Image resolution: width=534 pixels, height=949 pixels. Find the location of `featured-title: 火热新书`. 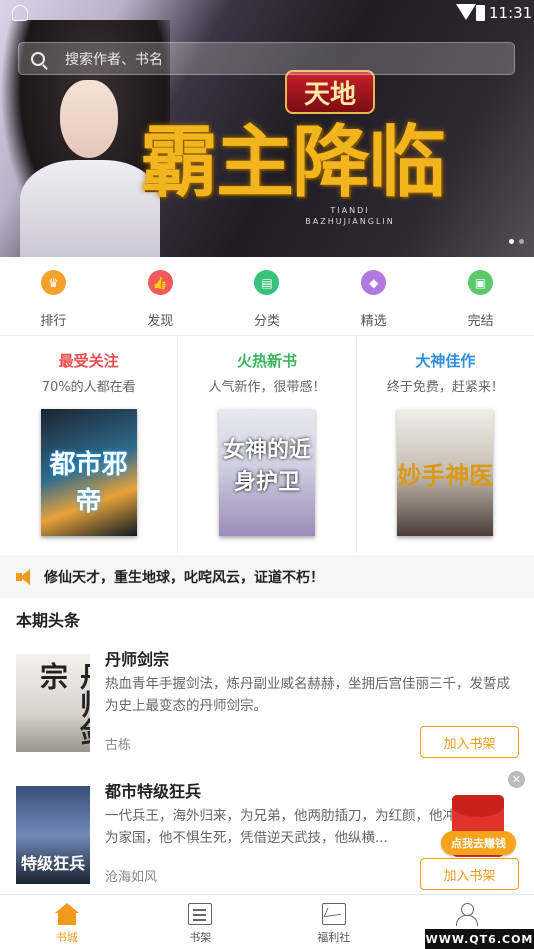

featured-title: 火热新书 is located at coordinates (266, 361).